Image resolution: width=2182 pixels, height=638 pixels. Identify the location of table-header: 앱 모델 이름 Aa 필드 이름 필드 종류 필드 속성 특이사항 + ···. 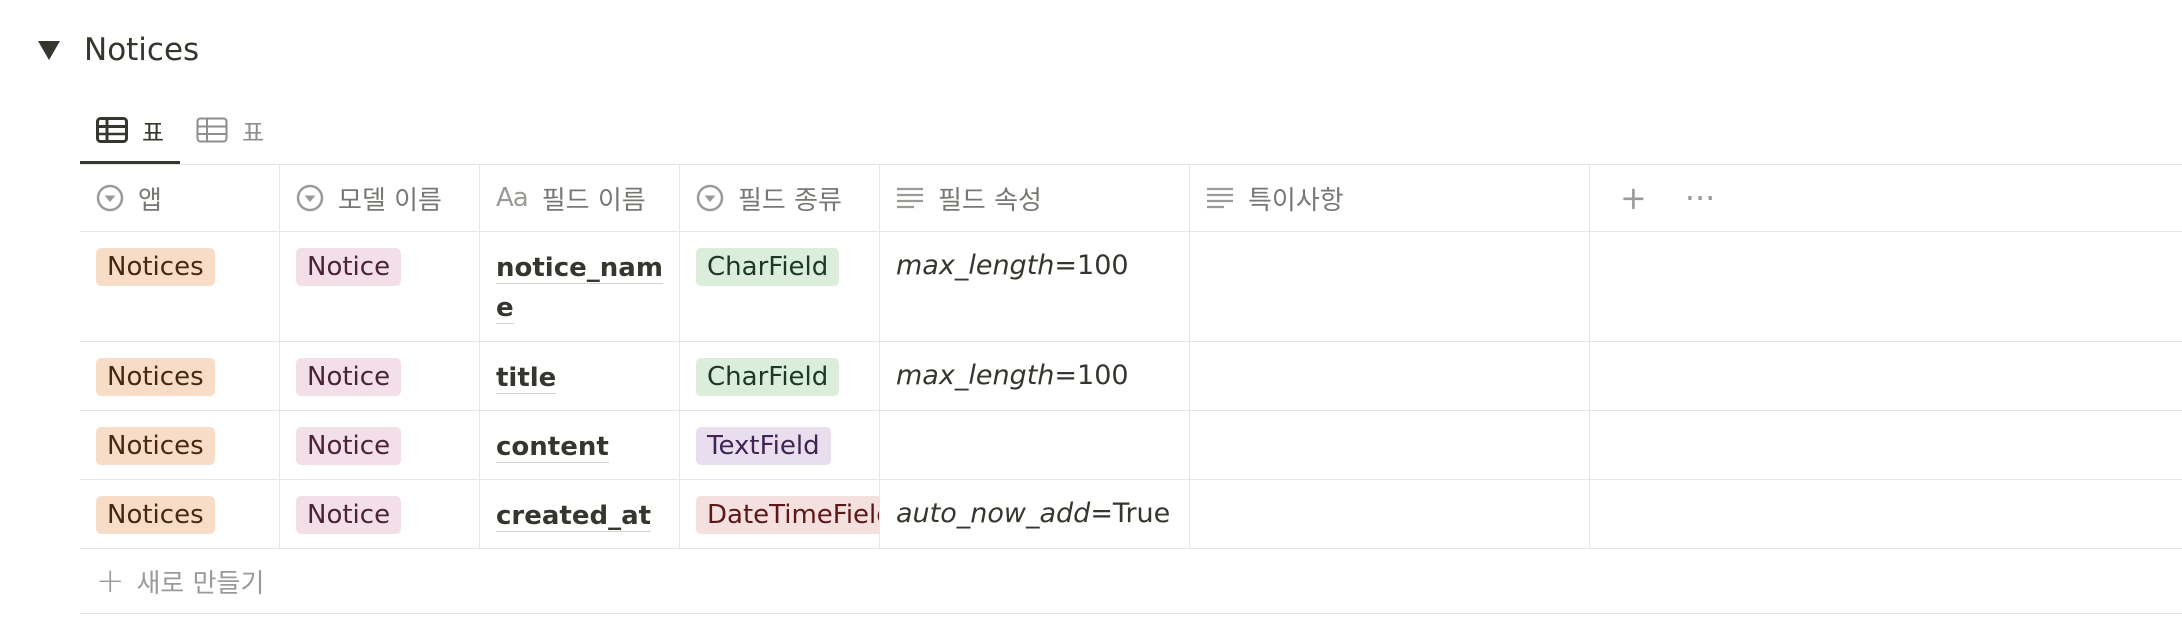
(1131, 198).